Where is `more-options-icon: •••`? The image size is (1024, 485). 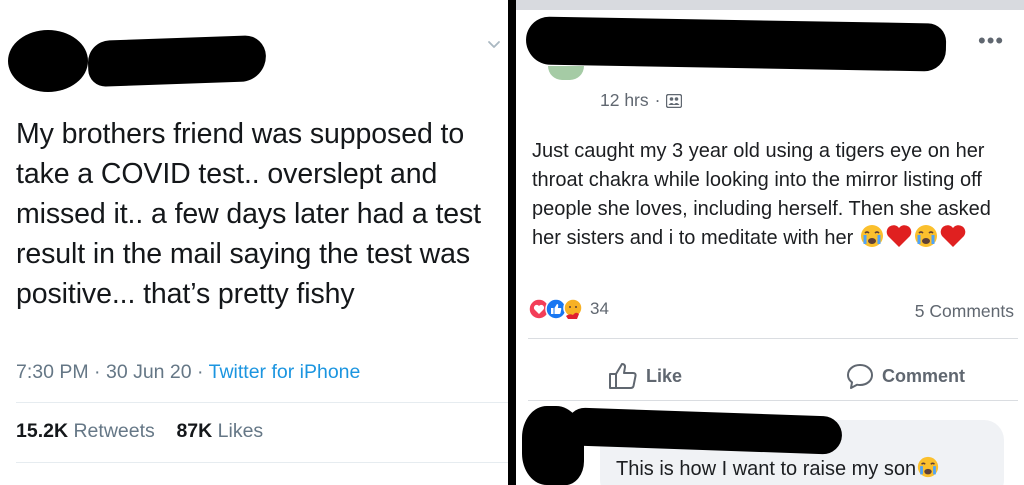 more-options-icon: ••• is located at coordinates (991, 41).